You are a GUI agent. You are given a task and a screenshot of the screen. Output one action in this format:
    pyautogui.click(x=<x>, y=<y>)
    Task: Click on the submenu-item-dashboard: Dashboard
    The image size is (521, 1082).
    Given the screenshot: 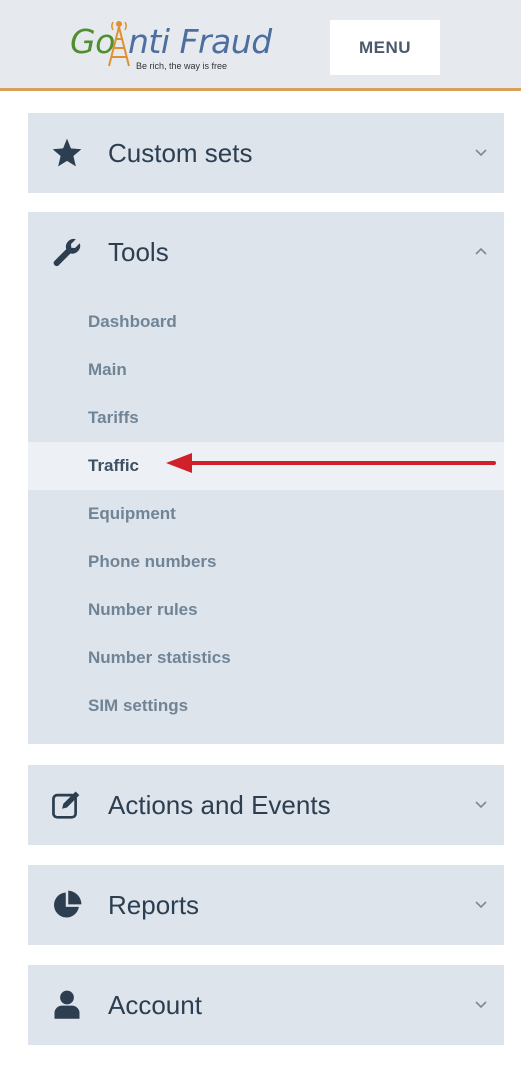 What is the action you would take?
    pyautogui.click(x=266, y=322)
    